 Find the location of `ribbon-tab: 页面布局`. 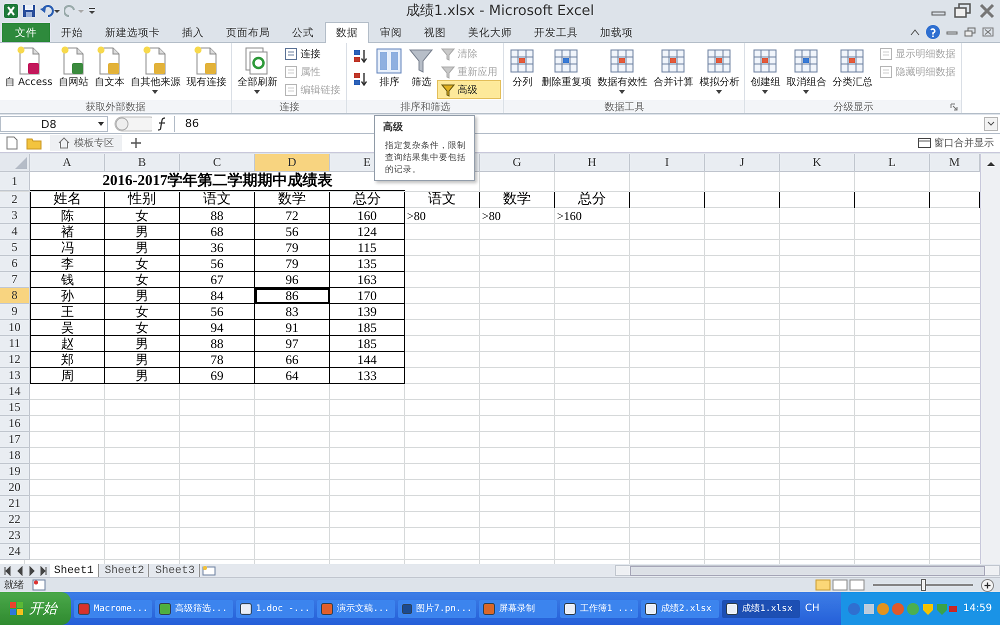

ribbon-tab: 页面布局 is located at coordinates (248, 32).